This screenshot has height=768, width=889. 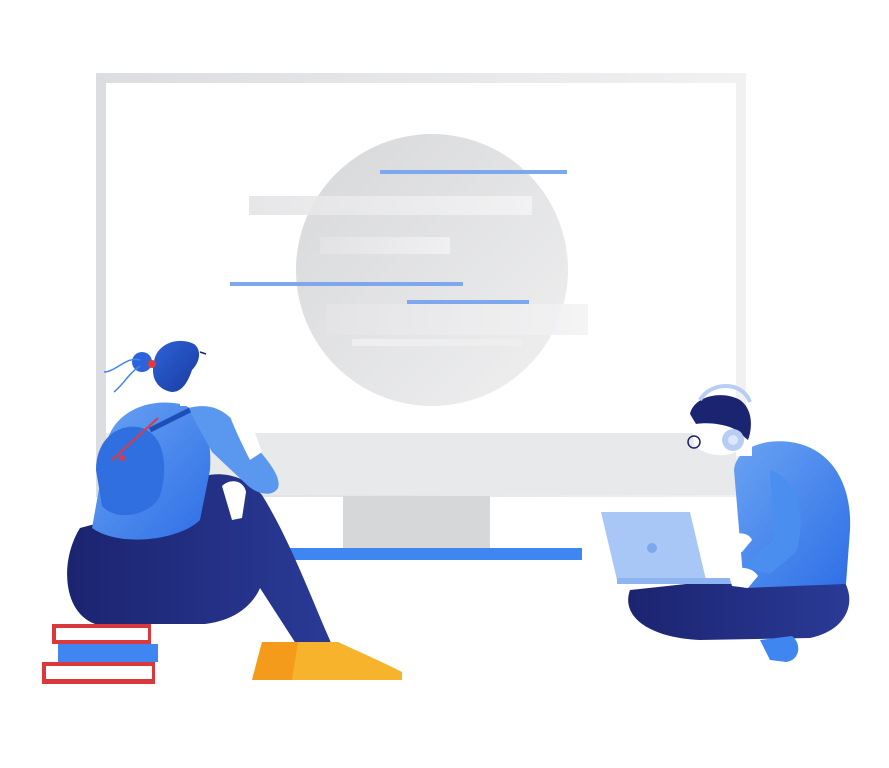 What do you see at coordinates (275, 661) in the screenshot?
I see `woman-shoe-heel` at bounding box center [275, 661].